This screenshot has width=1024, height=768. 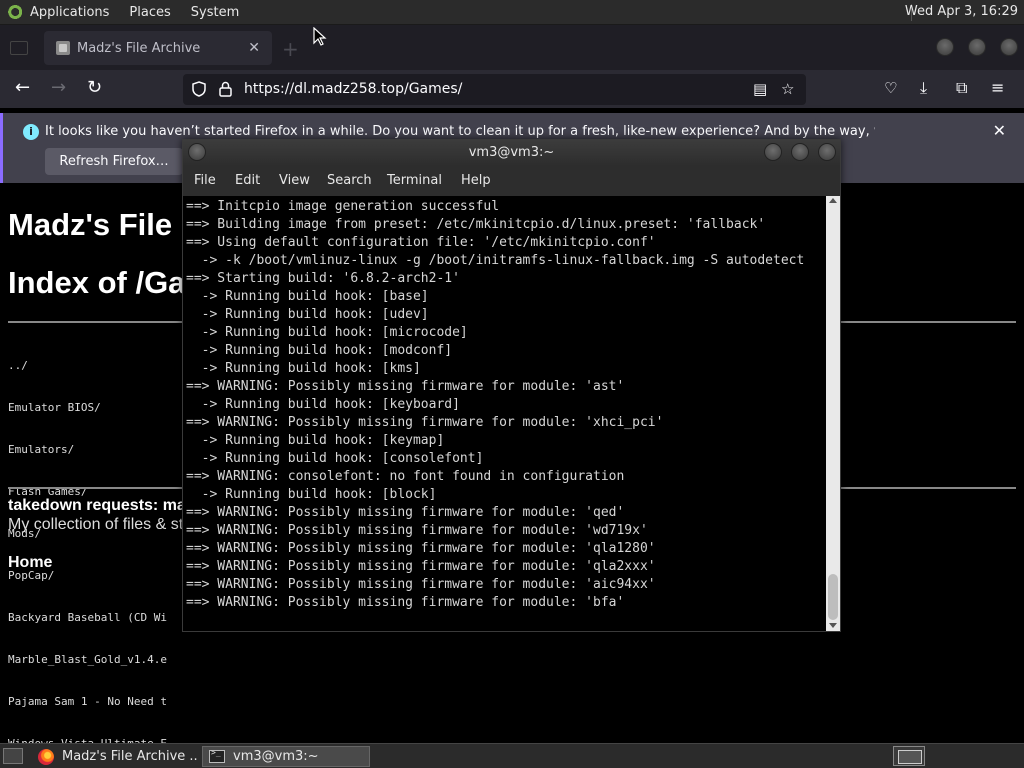 I want to click on takedown-text: takedown requests: ma, so click(x=97, y=505).